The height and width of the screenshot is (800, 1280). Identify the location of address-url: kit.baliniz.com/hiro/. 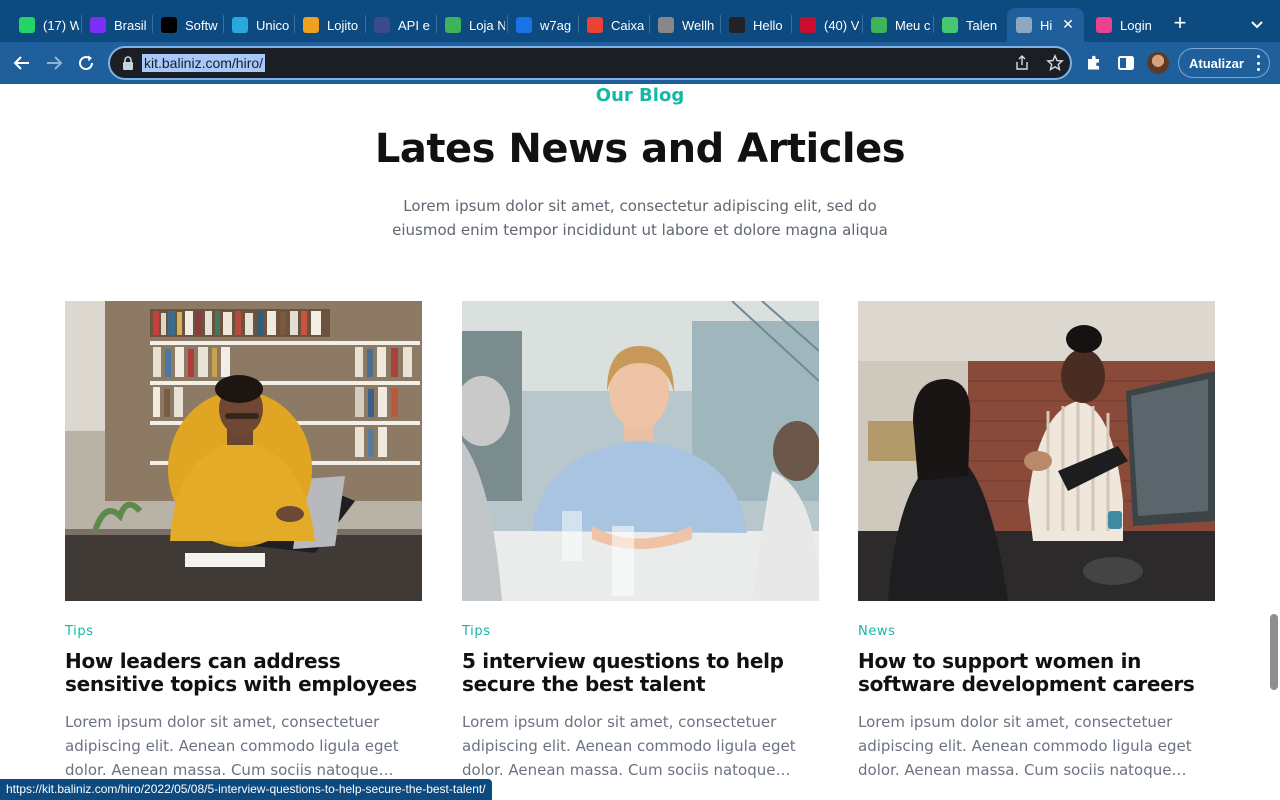
(204, 63).